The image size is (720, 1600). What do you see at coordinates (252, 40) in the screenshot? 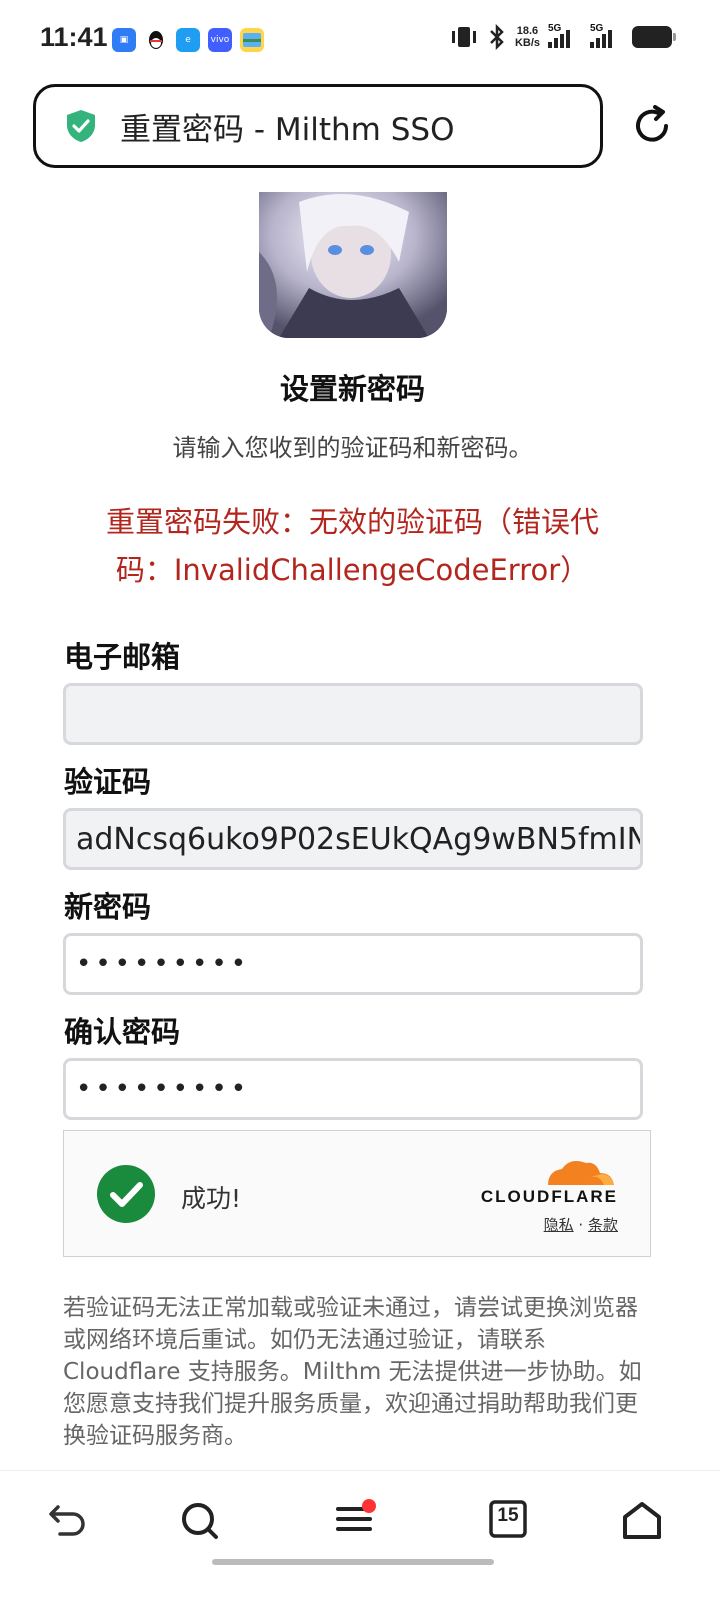
I see `wallet-app-icon` at bounding box center [252, 40].